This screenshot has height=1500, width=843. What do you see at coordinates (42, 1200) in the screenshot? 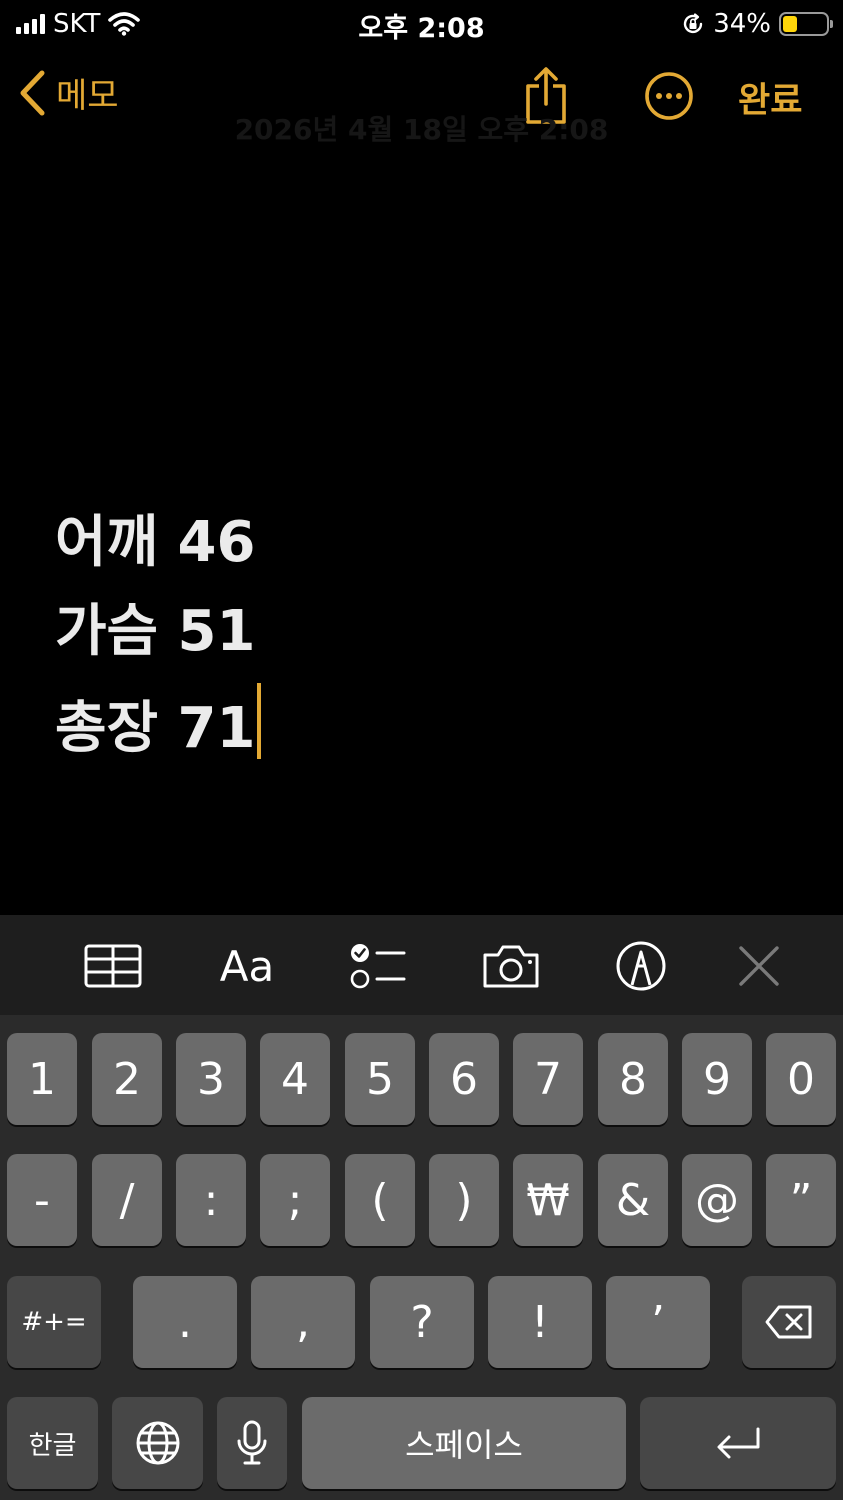
I see `key-hyphen: -` at bounding box center [42, 1200].